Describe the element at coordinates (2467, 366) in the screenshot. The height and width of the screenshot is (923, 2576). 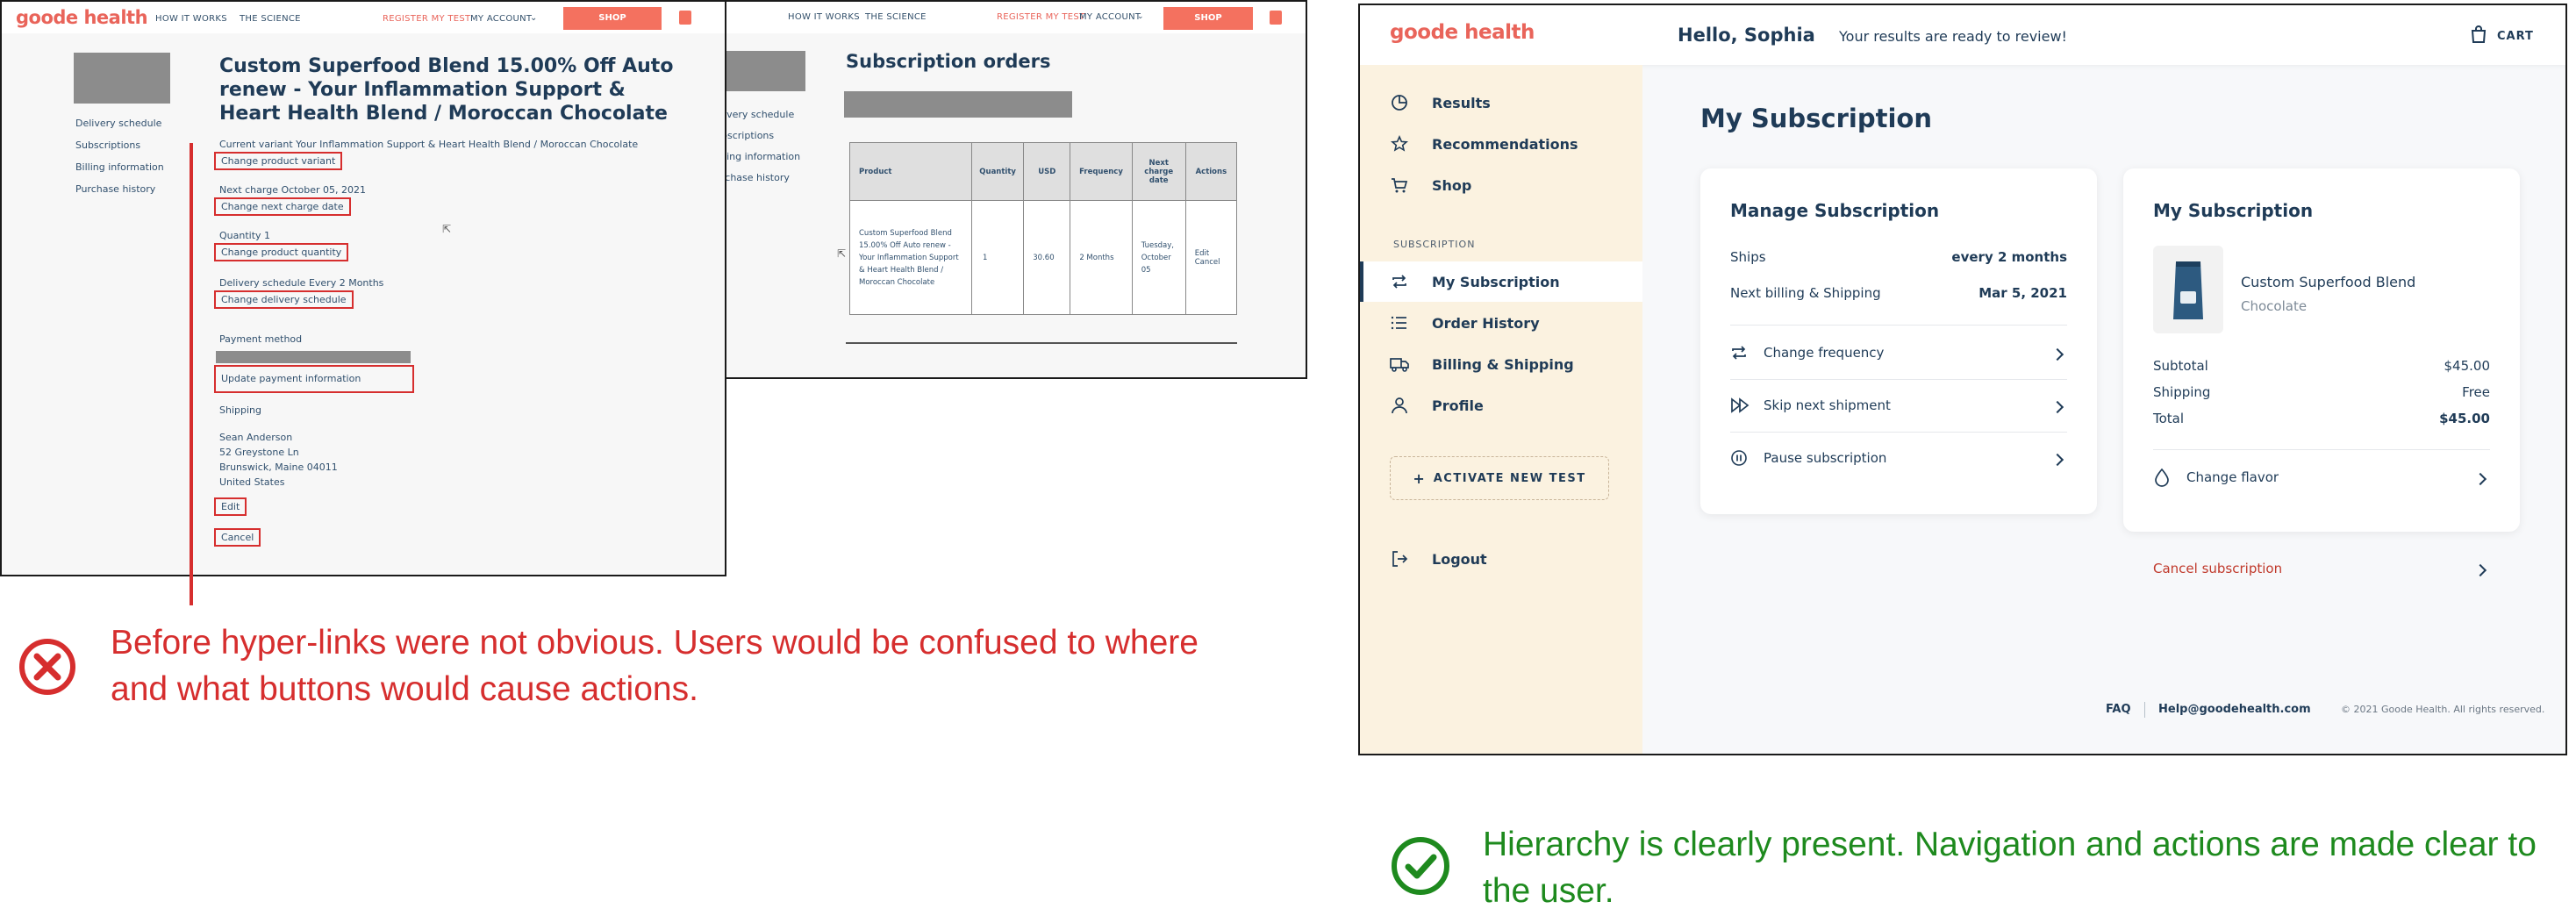
I see `subtotal-value: $45.00` at that location.